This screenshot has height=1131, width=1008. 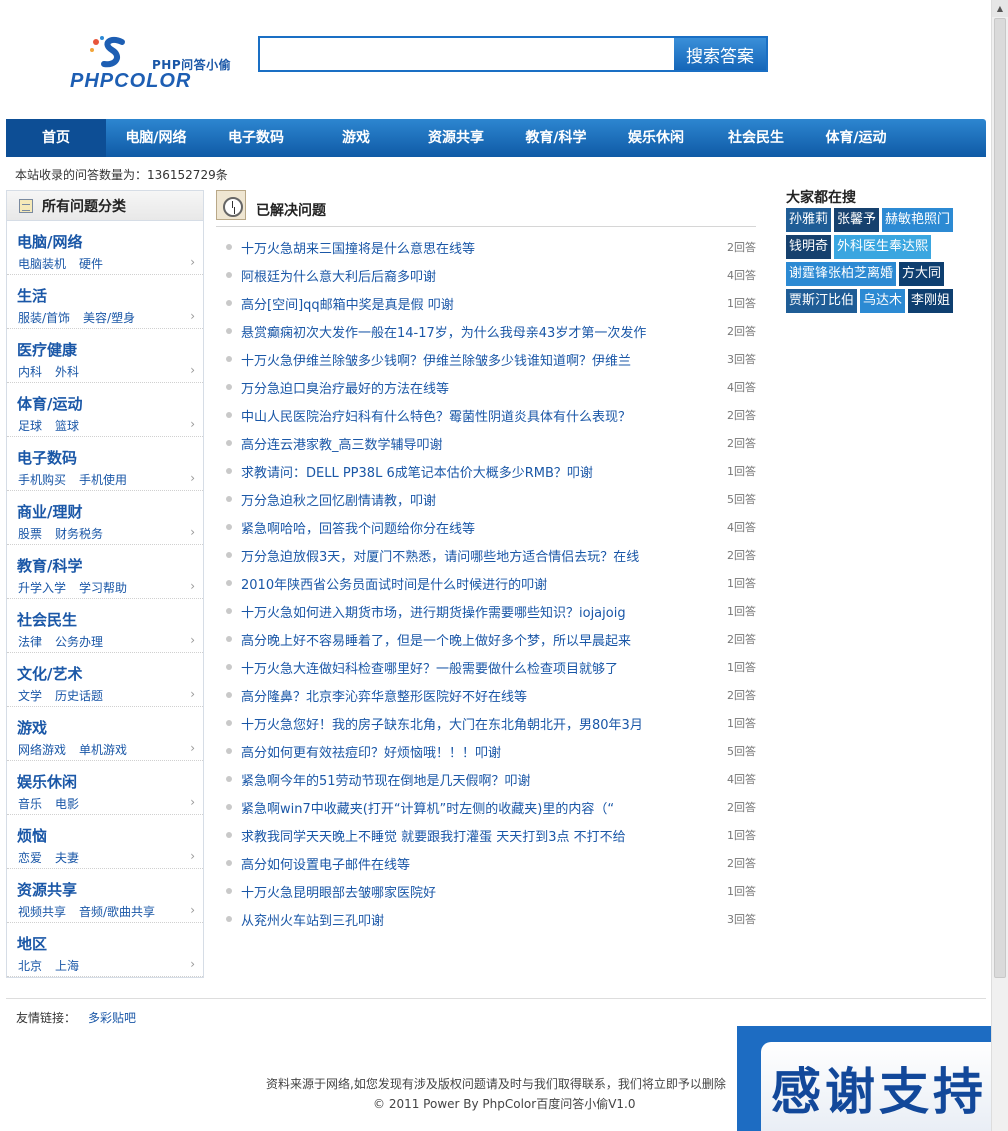 I want to click on question-link: 十万火急胡来三国撞将是什么意思在线等, so click(x=461, y=247).